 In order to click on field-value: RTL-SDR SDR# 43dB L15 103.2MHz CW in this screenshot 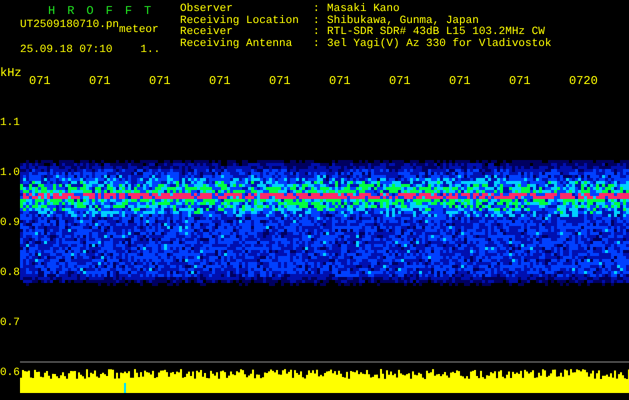, I will do `click(436, 32)`.